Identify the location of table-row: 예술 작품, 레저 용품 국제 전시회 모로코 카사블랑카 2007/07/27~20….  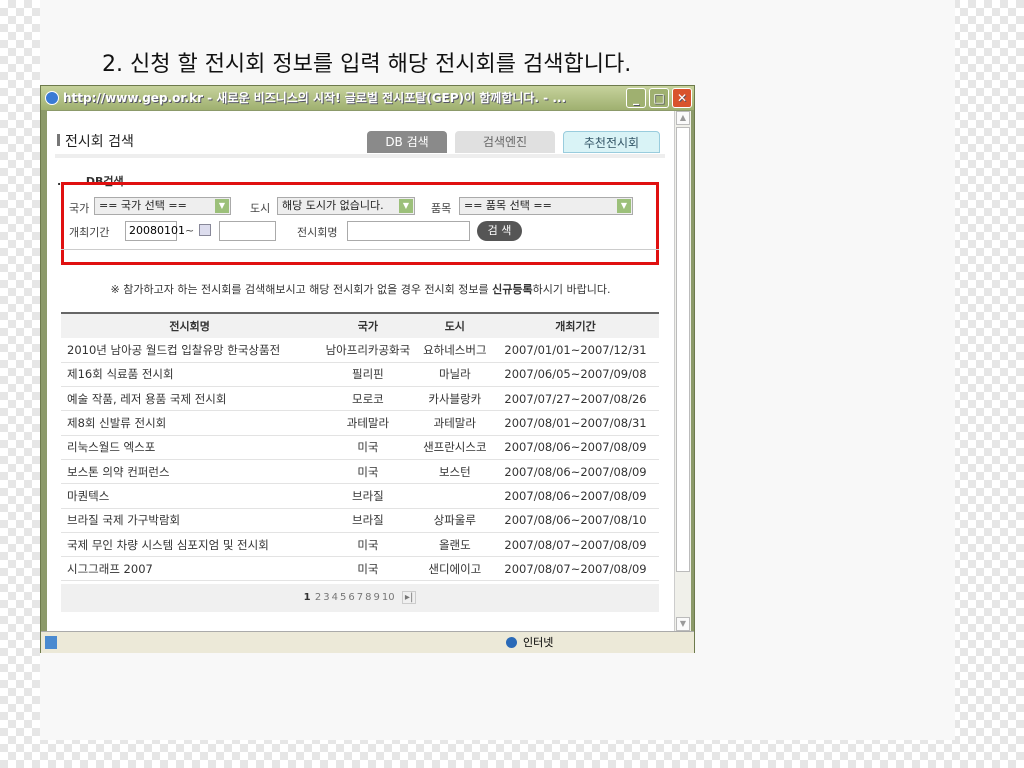
(360, 399).